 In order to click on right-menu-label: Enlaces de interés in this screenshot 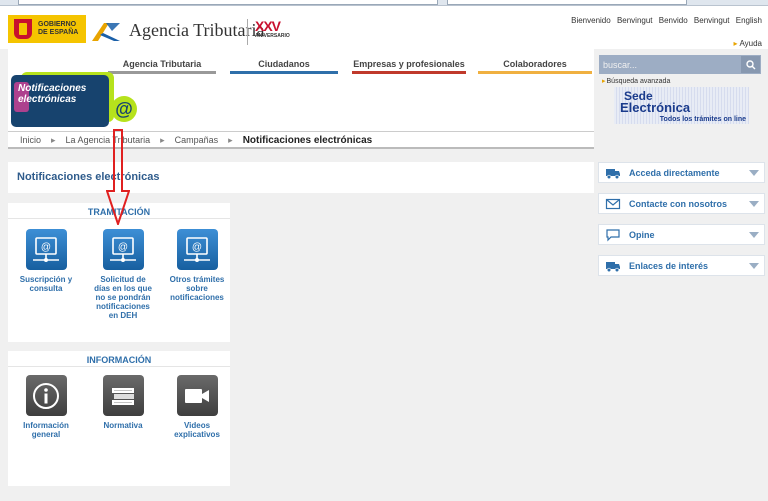, I will do `click(669, 266)`.